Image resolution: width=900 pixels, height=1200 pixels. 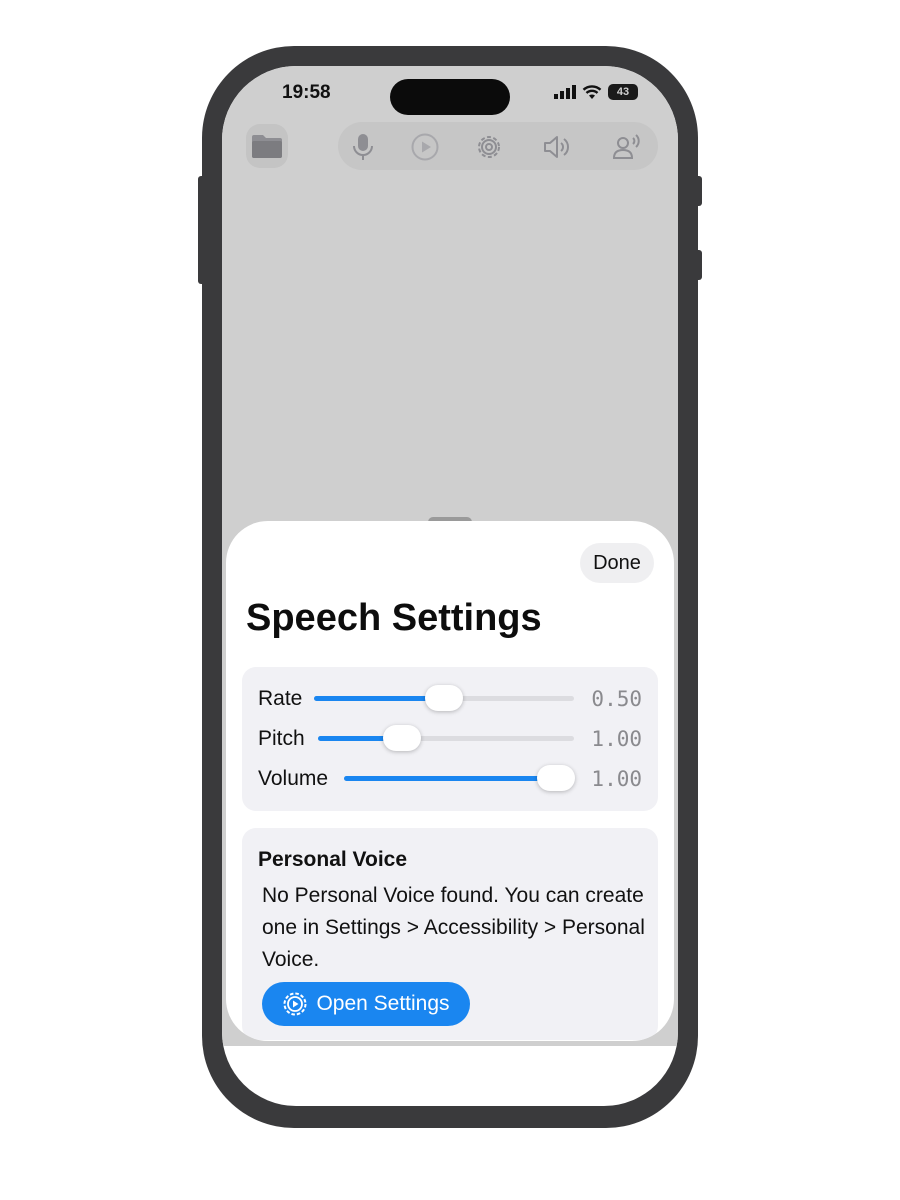 I want to click on play-icon, so click(x=425, y=147).